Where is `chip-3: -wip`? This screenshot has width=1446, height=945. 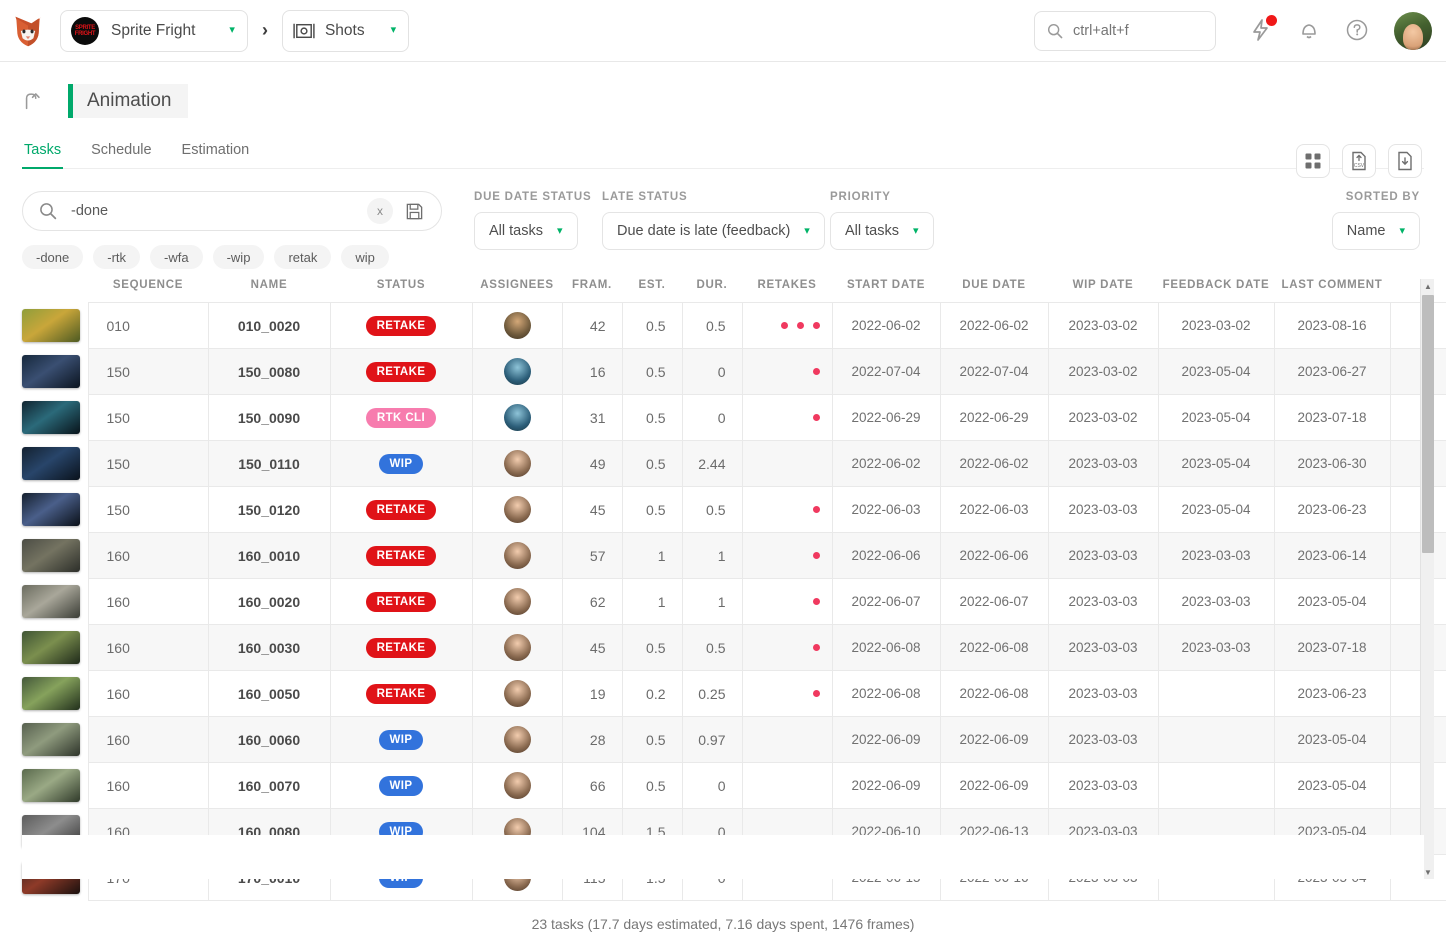 chip-3: -wip is located at coordinates (238, 257).